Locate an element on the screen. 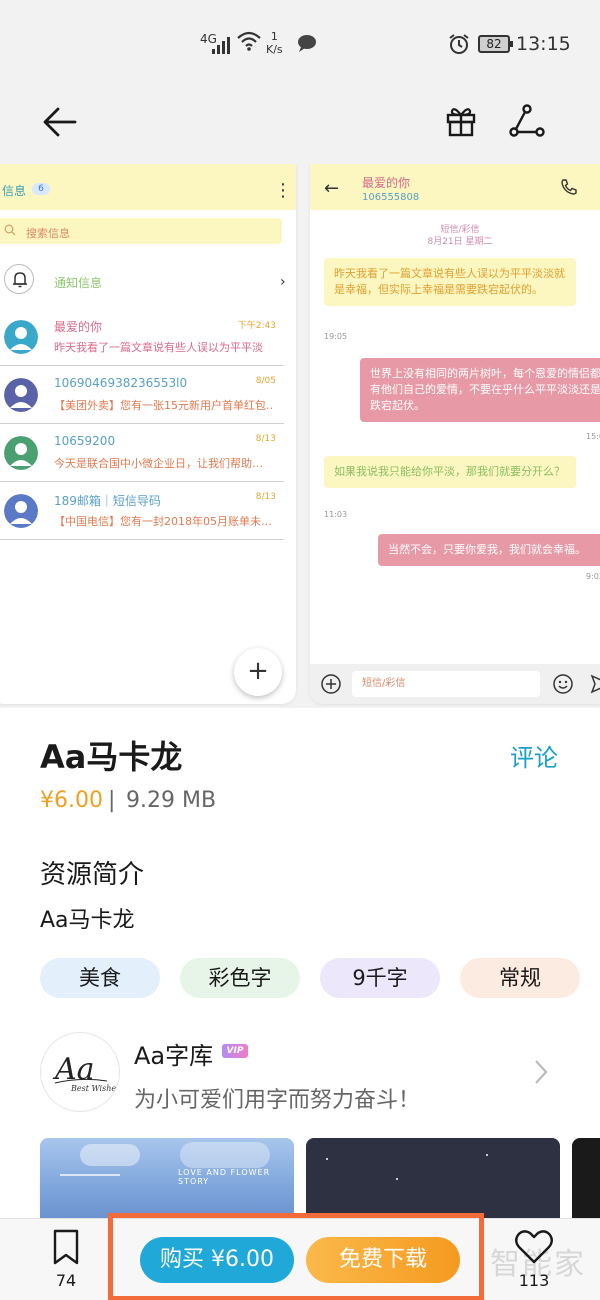 This screenshot has height=1300, width=600. vip-badge: VIP is located at coordinates (235, 1051).